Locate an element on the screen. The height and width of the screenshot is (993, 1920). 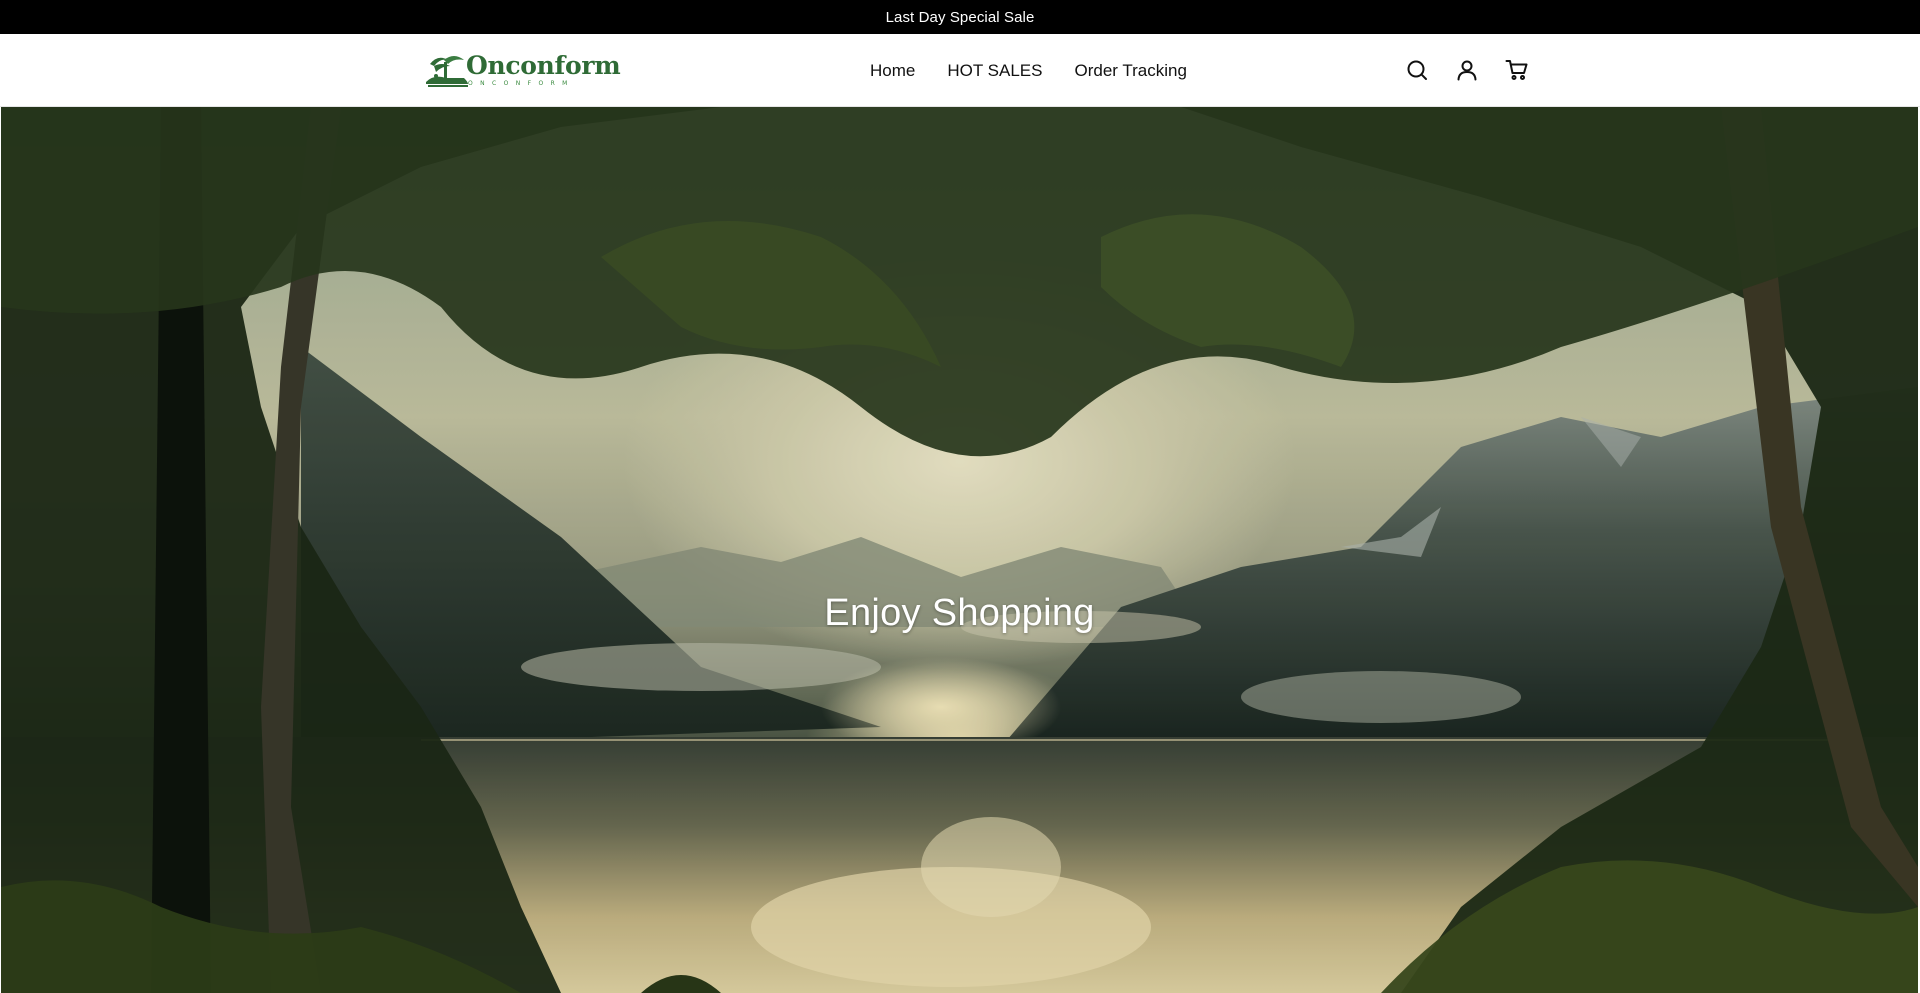
nav-order-tracking: Order Tracking is located at coordinates (1130, 71).